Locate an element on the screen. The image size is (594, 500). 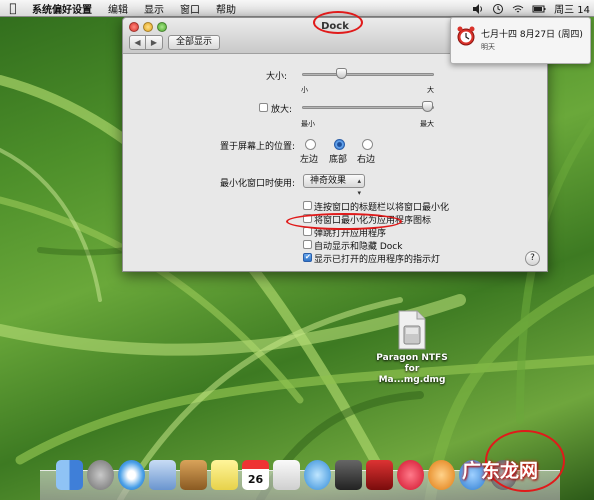
minimize-effect-label: 最小化窗口时使用: is located at coordinates (258, 184).